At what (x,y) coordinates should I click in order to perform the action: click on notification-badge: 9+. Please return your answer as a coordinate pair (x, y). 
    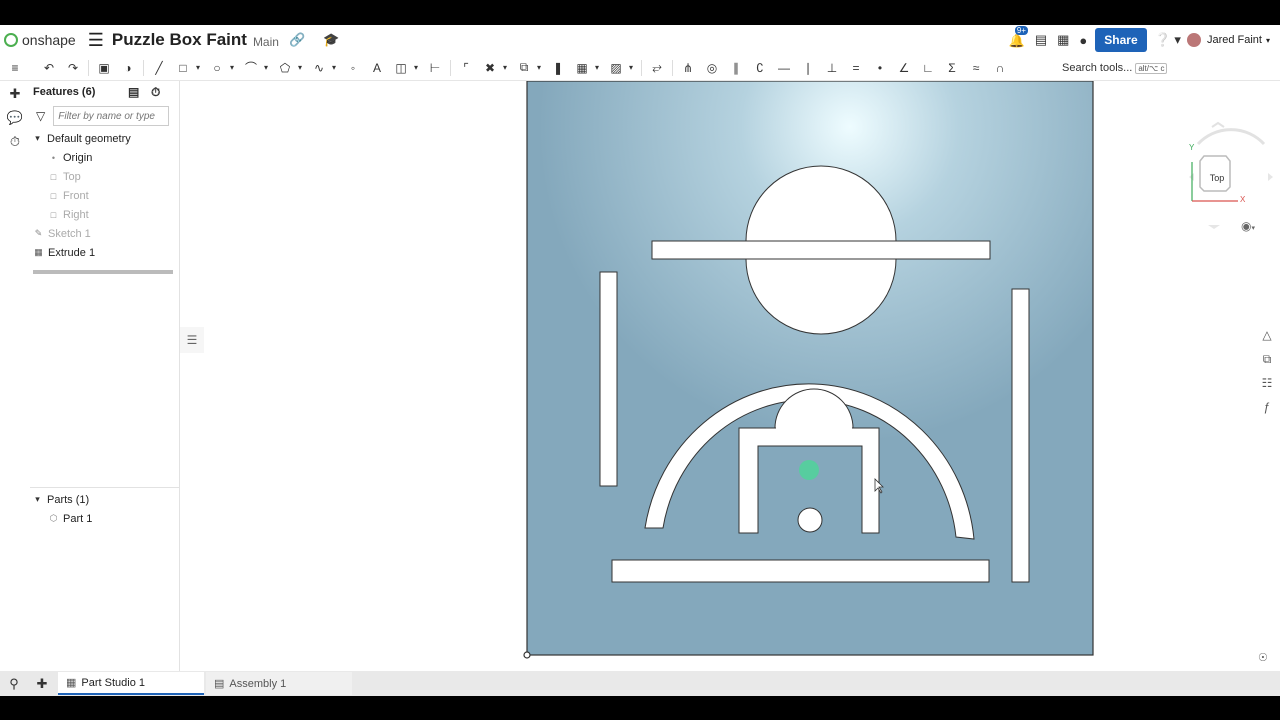
    Looking at the image, I should click on (1021, 30).